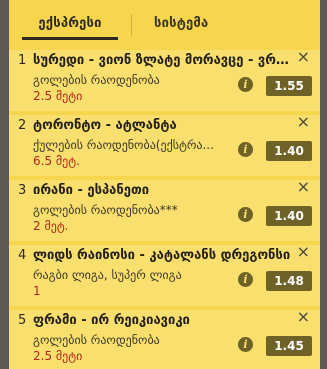  Describe the element at coordinates (22, 190) in the screenshot. I see `bet-index: 3` at that location.